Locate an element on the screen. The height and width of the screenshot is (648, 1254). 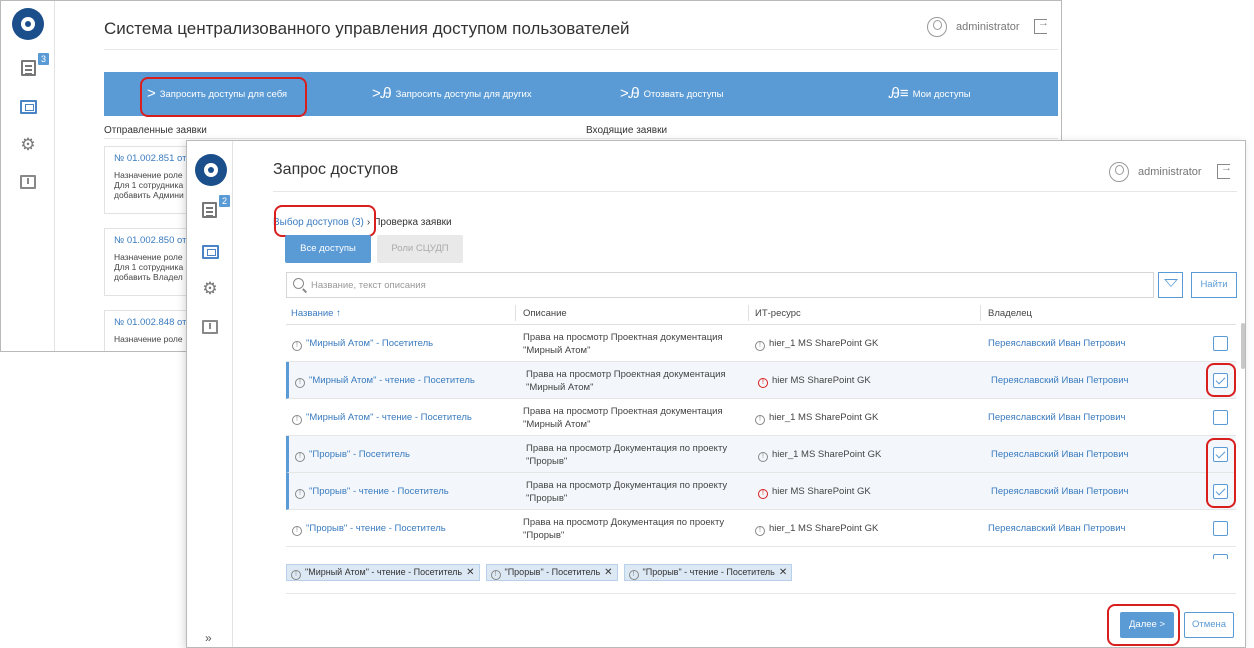
request-number: № 01.002.851 от is located at coordinates (154, 158).